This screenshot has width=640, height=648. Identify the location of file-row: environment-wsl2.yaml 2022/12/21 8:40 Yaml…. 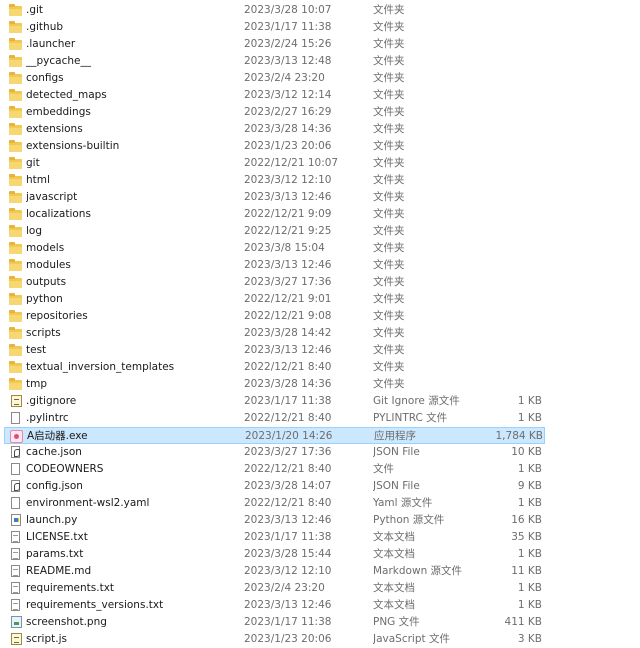
(274, 503).